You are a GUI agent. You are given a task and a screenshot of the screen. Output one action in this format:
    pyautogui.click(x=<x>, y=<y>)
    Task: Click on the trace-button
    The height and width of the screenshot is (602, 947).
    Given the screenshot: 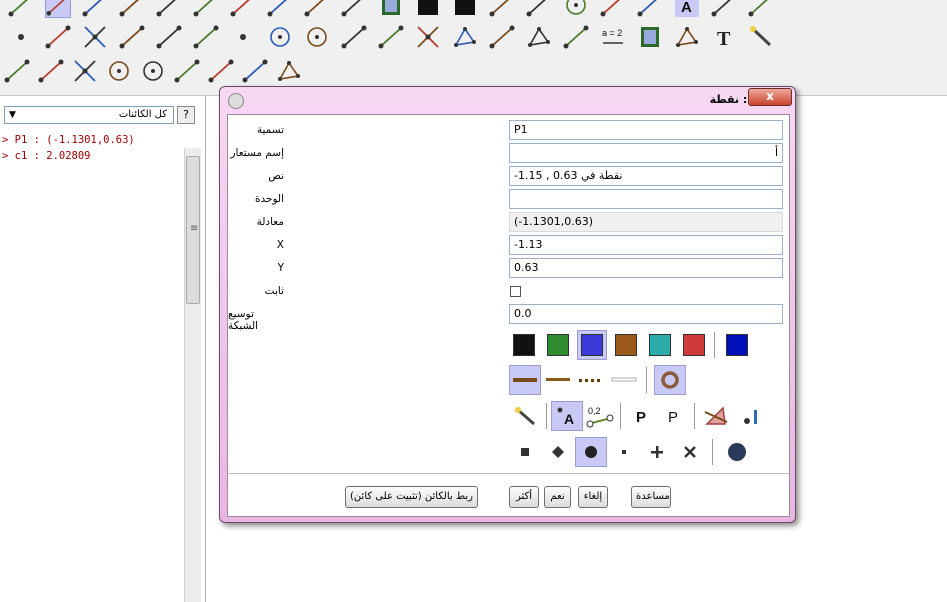 What is the action you would take?
    pyautogui.click(x=716, y=416)
    